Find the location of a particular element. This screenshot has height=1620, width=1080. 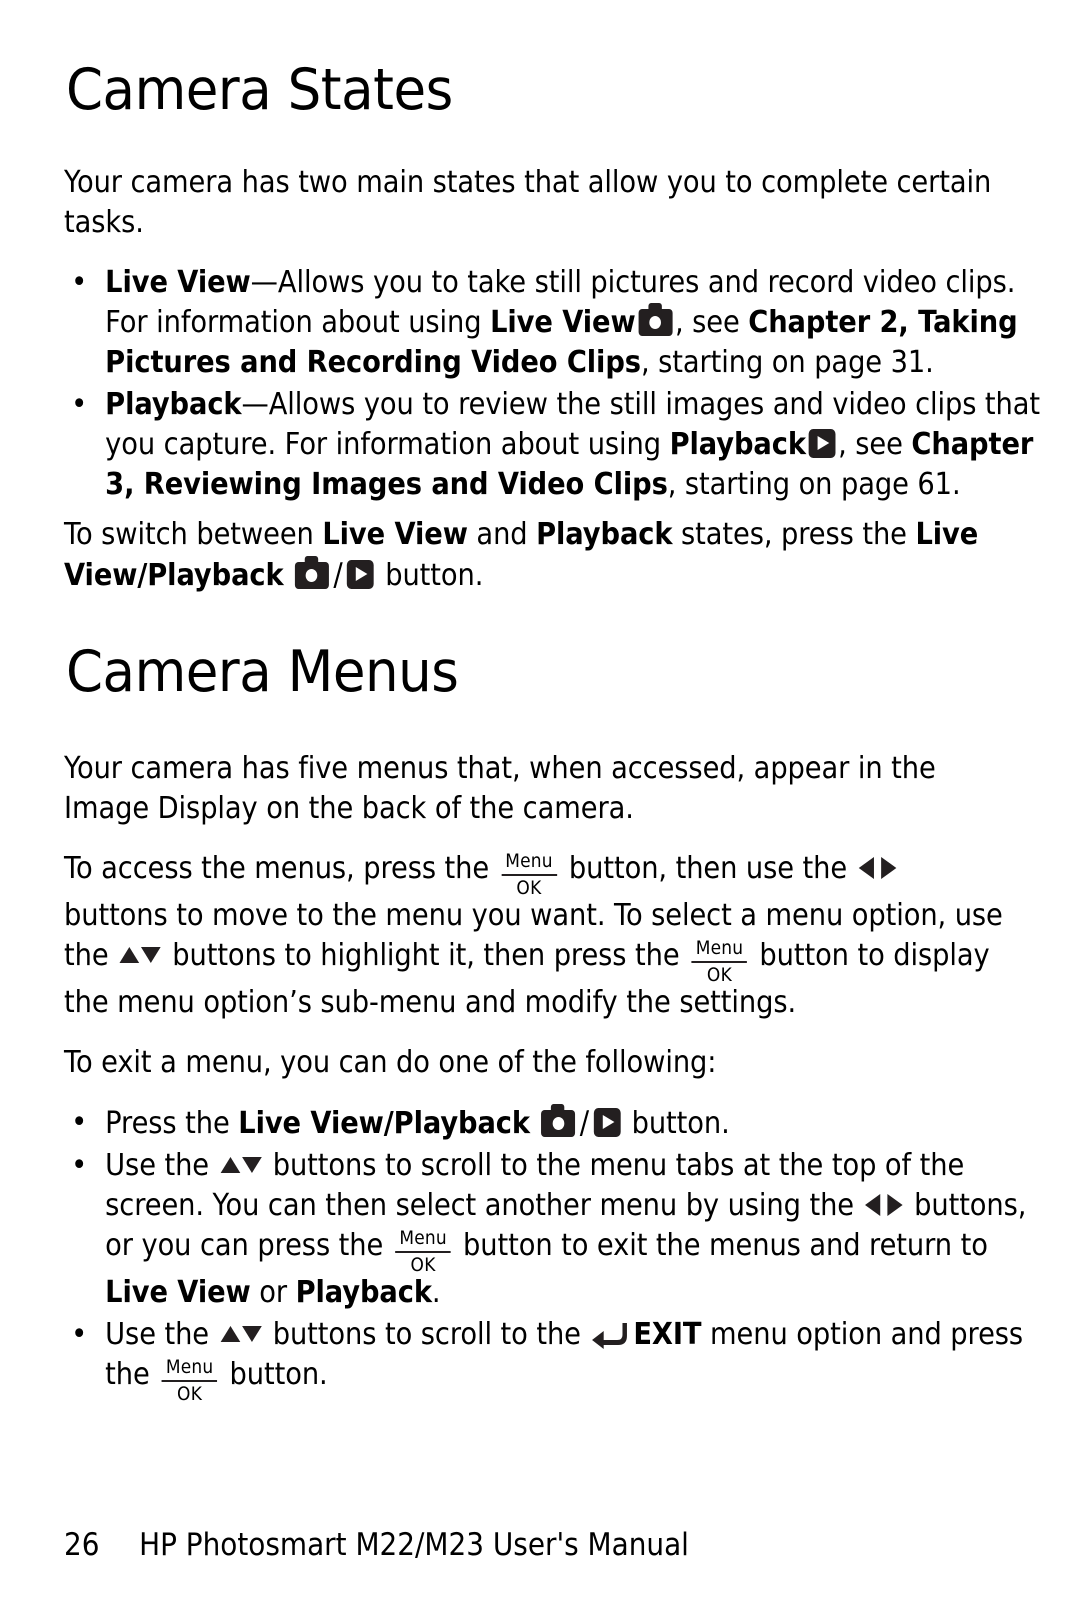

access-text-2: button, then use the is located at coordinates (708, 868).